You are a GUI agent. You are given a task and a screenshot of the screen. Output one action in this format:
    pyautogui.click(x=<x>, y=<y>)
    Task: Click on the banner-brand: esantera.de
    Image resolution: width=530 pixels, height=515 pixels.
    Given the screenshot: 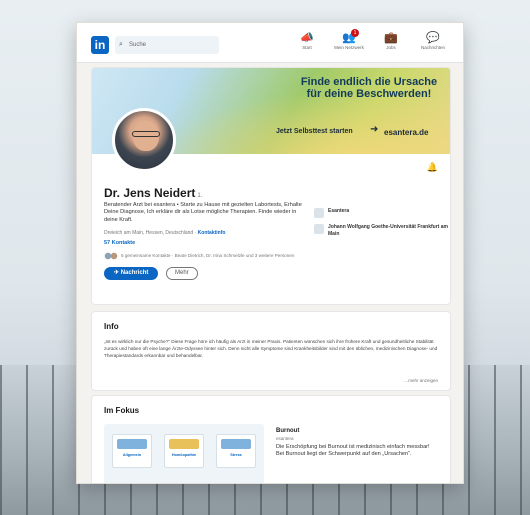 What is the action you would take?
    pyautogui.click(x=406, y=132)
    